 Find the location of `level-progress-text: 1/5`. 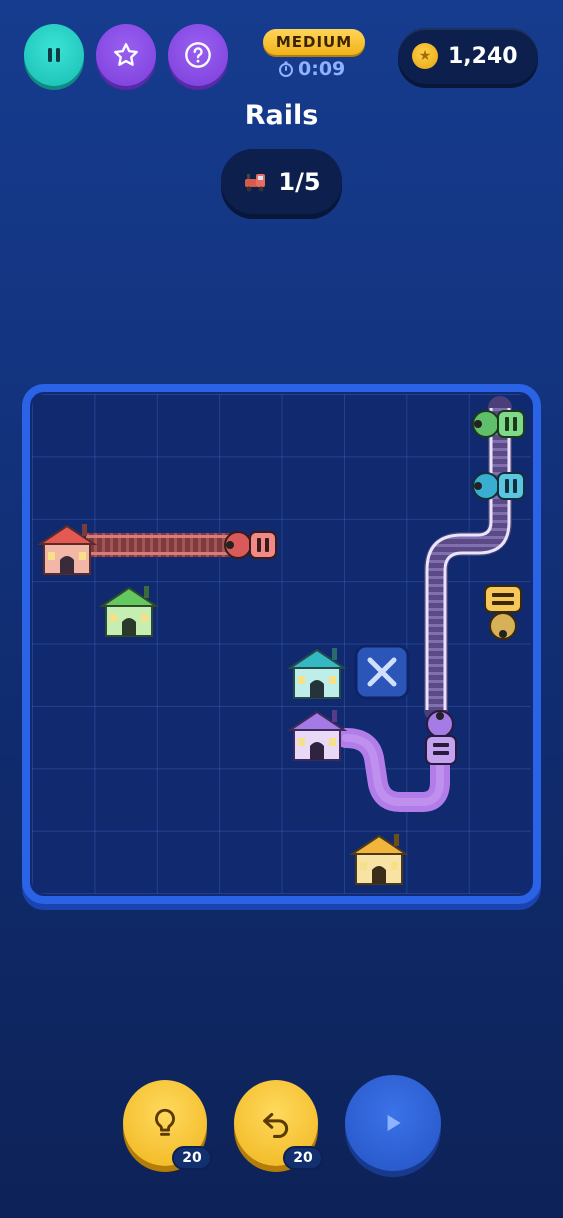

level-progress-text: 1/5 is located at coordinates (299, 181).